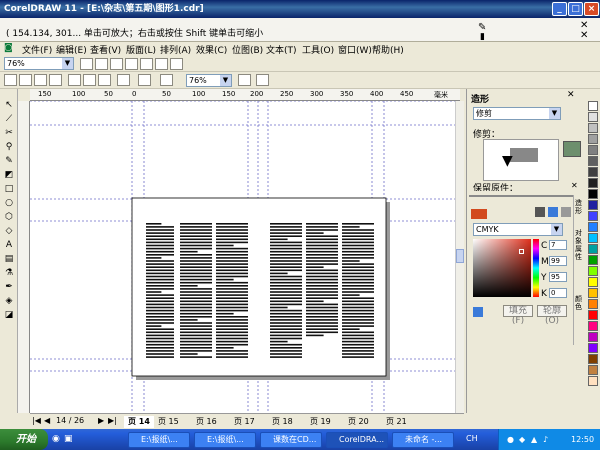 The width and height of the screenshot is (600, 450). I want to click on fill-tool-icon: ◈, so click(9, 301).